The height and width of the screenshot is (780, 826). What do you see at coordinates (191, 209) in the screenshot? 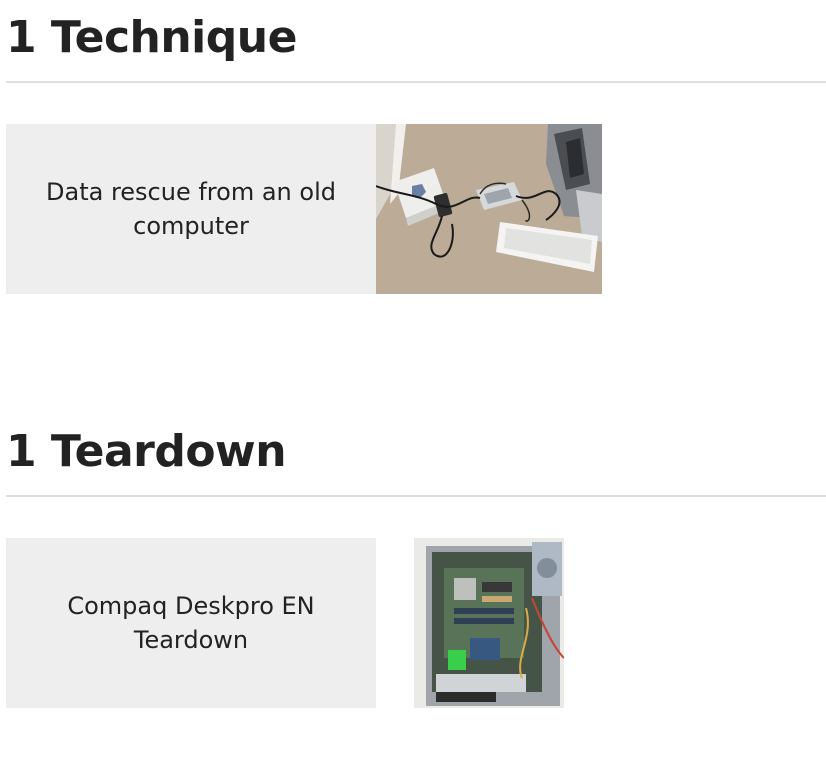
I see `guide-card-label: Data rescue from an old computer` at bounding box center [191, 209].